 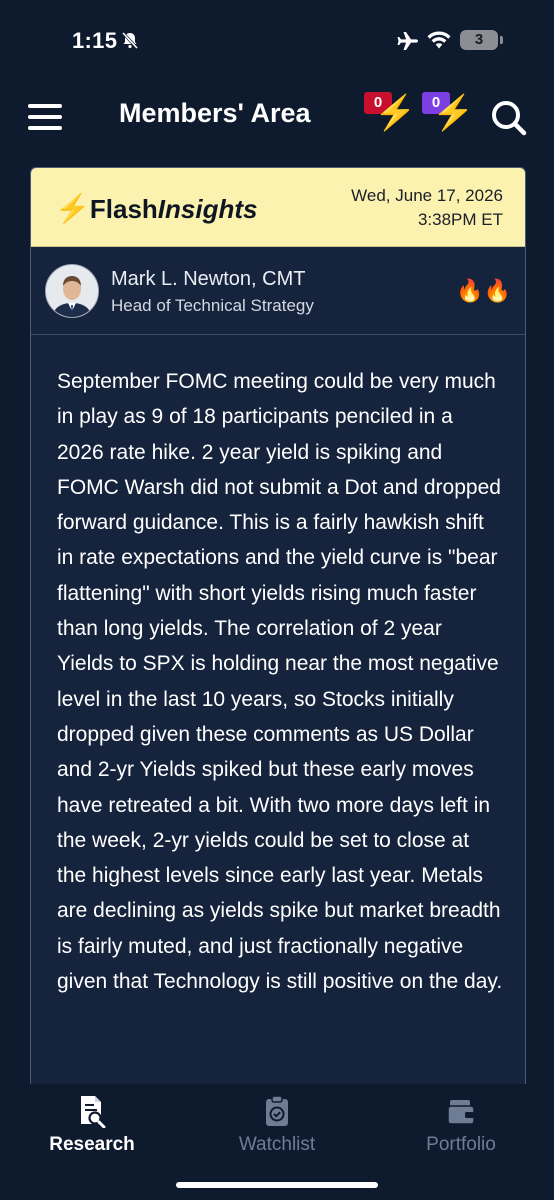 What do you see at coordinates (208, 279) in the screenshot?
I see `author-name: Mark L. Newton, CMT` at bounding box center [208, 279].